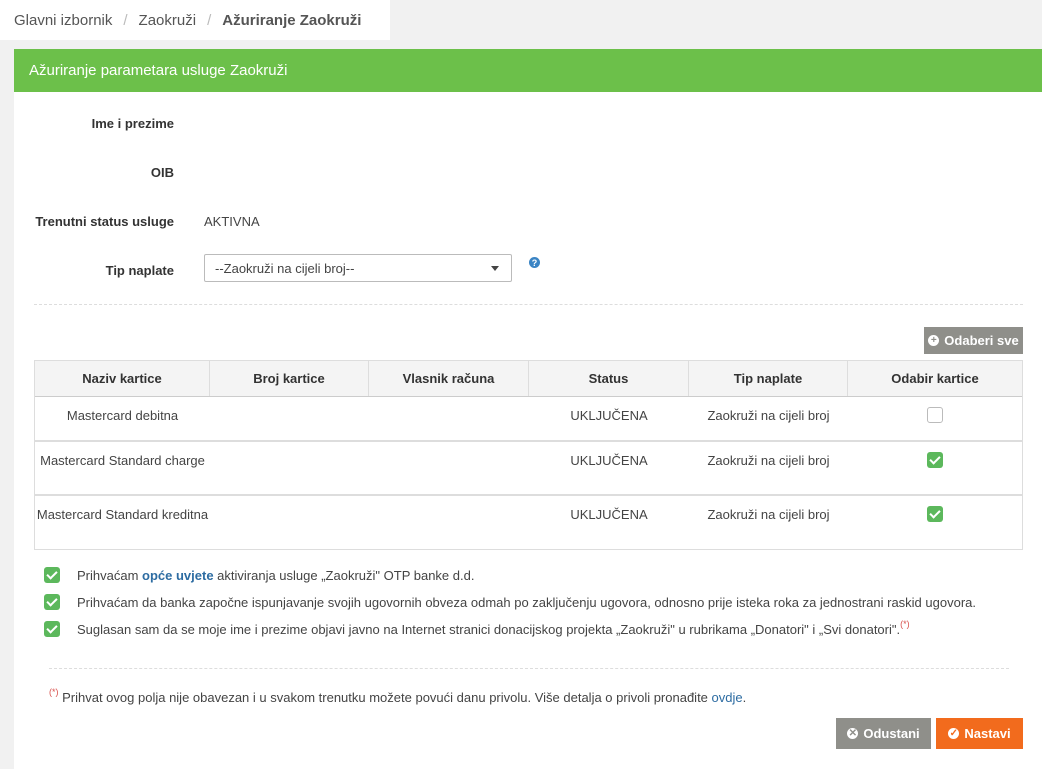  What do you see at coordinates (285, 268) in the screenshot?
I see `payment-type-selected-value: --Zaokruži na cijeli broj--` at bounding box center [285, 268].